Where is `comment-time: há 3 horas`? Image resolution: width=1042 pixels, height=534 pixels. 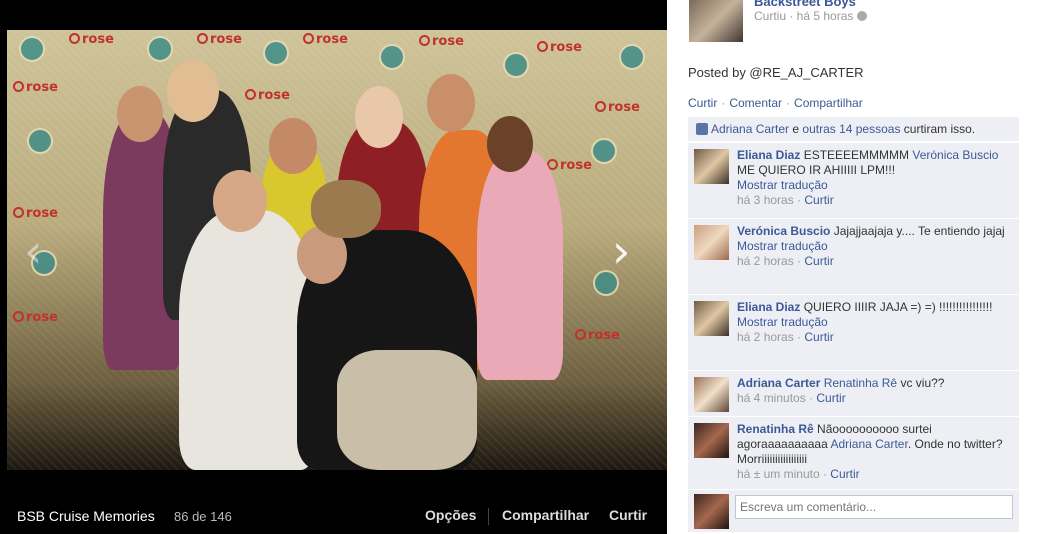 comment-time: há 3 horas is located at coordinates (765, 200).